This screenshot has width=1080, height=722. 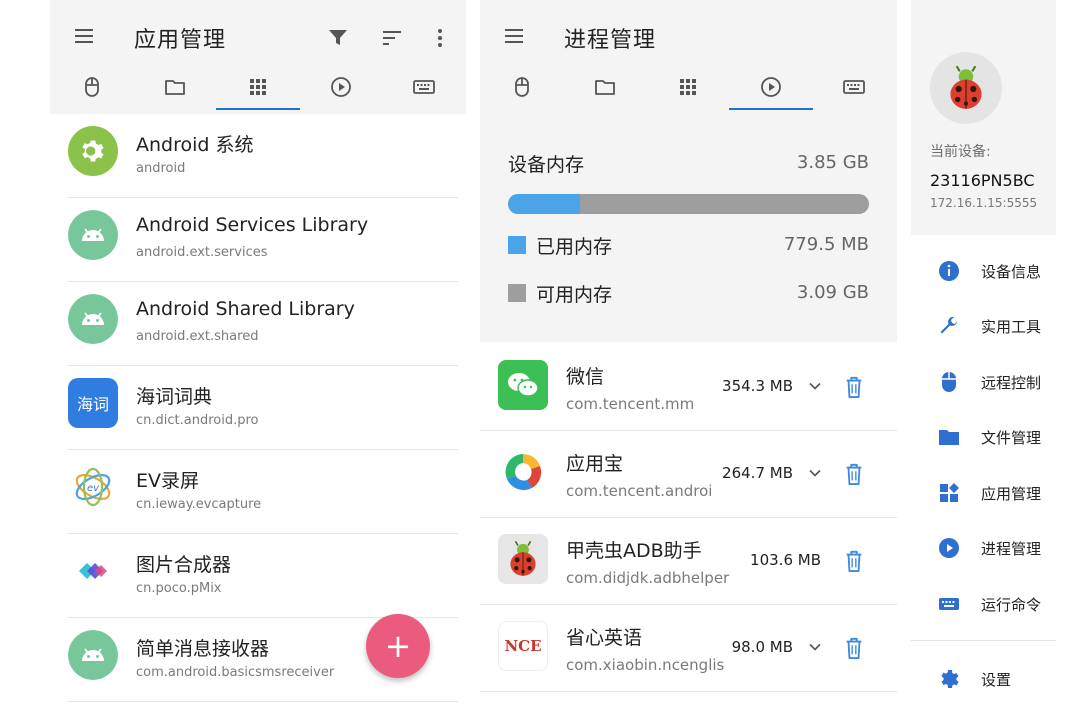 I want to click on app-package: com.android.basicsmsreceiver, so click(x=235, y=672).